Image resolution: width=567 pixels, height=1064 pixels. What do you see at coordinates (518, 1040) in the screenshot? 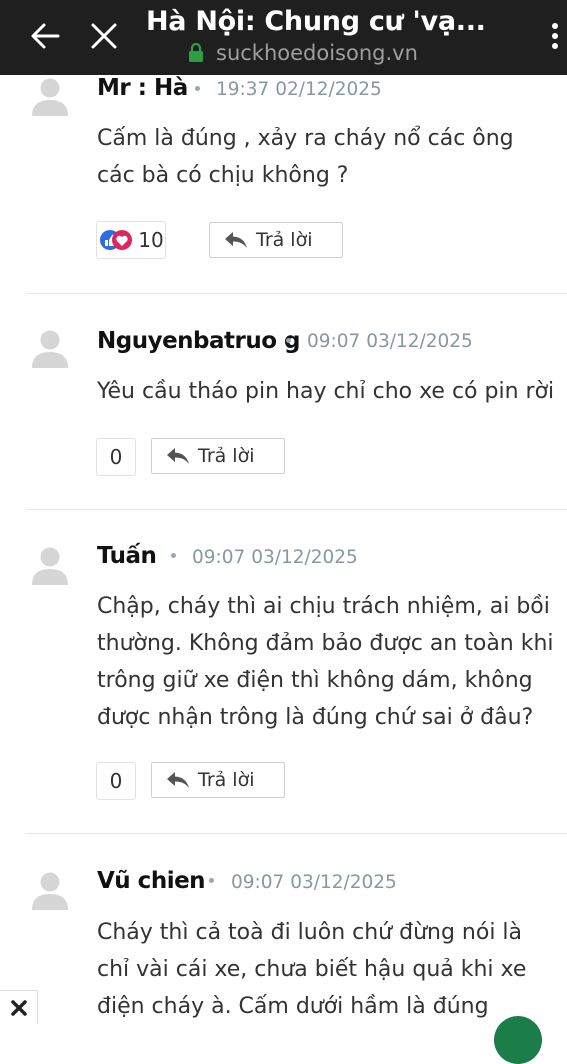
I see `floating-action-button` at bounding box center [518, 1040].